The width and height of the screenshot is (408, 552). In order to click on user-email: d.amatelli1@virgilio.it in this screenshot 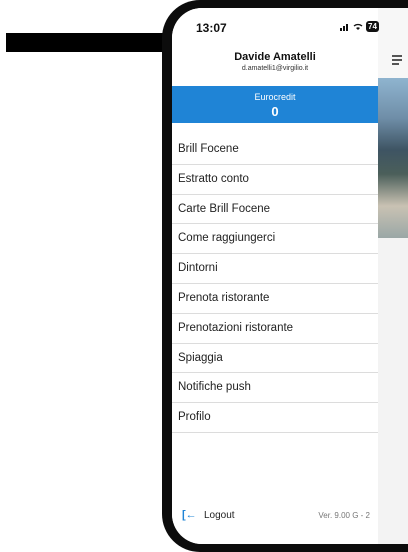, I will do `click(275, 68)`.